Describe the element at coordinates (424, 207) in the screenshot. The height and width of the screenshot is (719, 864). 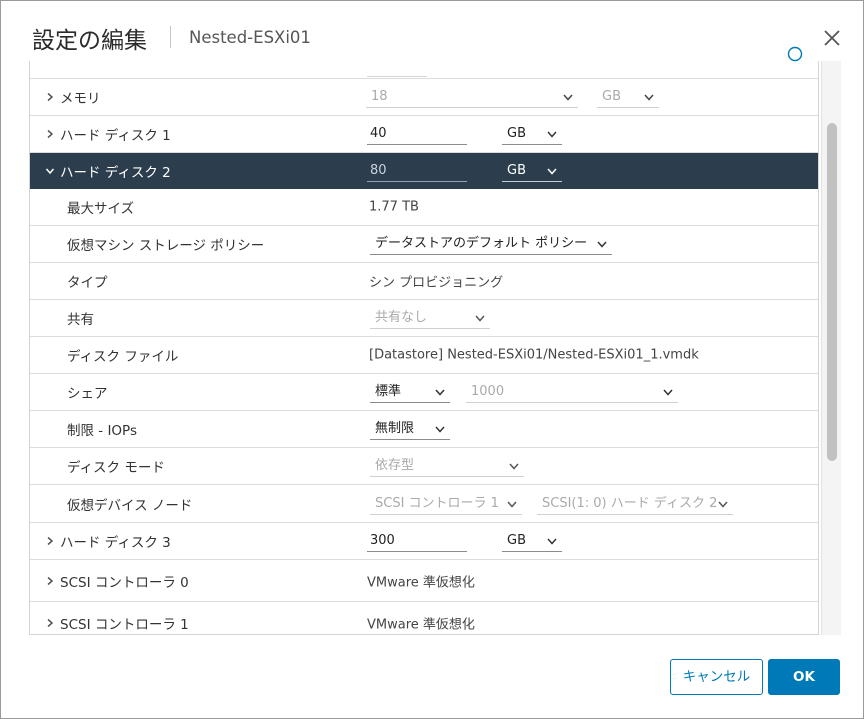
I see `max-size-row: 最大サイズ 1.77 TB` at that location.